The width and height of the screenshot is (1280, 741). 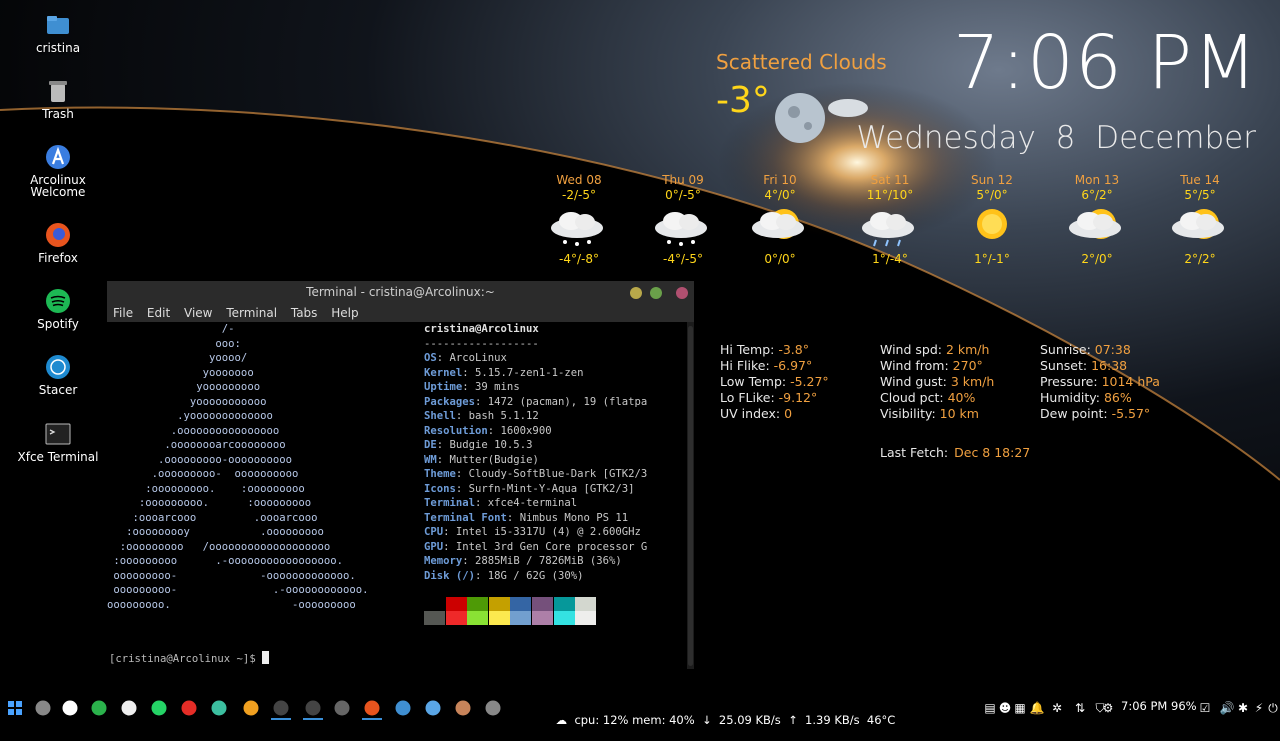 What do you see at coordinates (443, 561) in the screenshot?
I see `info-key: Memory` at bounding box center [443, 561].